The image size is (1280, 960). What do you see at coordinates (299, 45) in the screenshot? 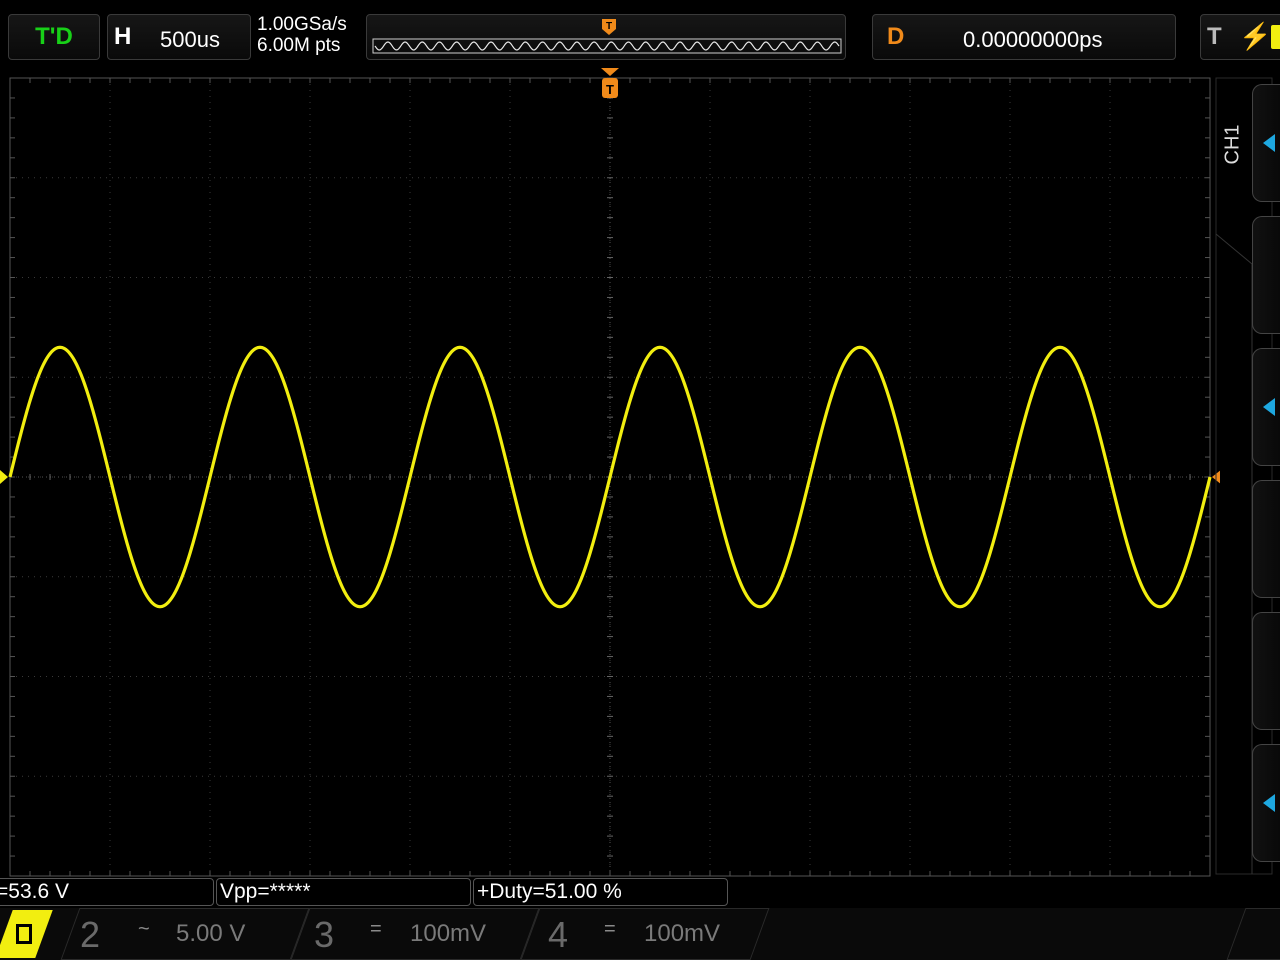
I see `memory-depth: 6.00M pts` at bounding box center [299, 45].